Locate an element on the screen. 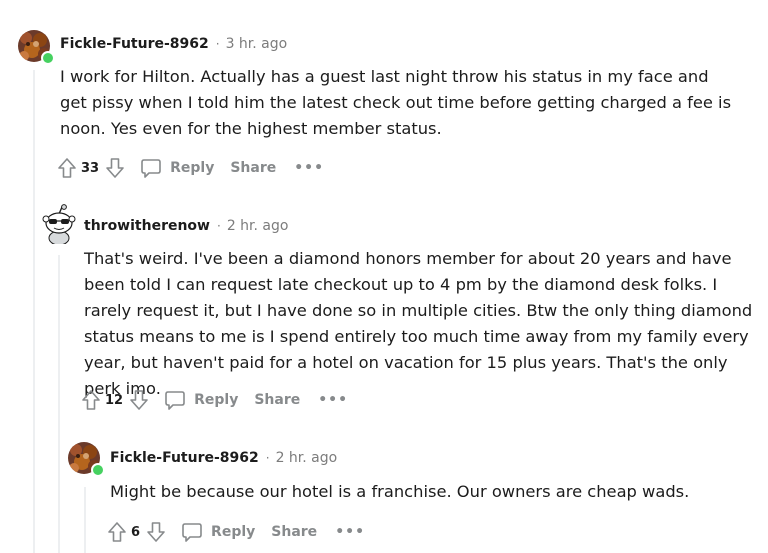  comment-actions: 12 Reply Share ••• is located at coordinates (214, 400).